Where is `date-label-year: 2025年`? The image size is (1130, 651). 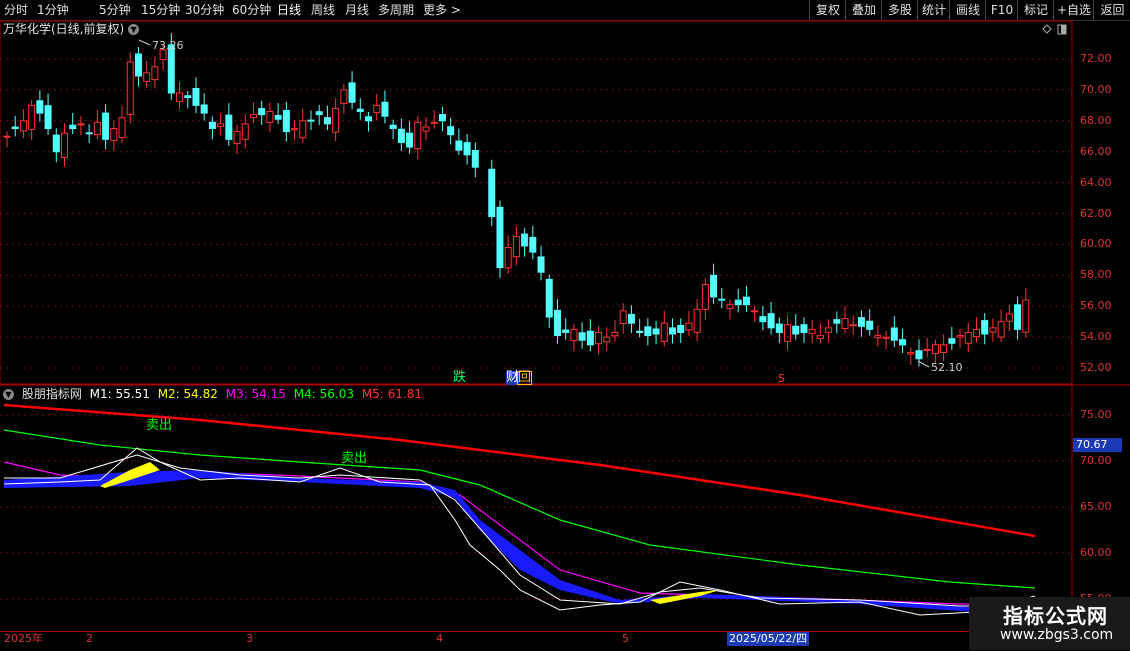 date-label-year: 2025年 is located at coordinates (23, 638).